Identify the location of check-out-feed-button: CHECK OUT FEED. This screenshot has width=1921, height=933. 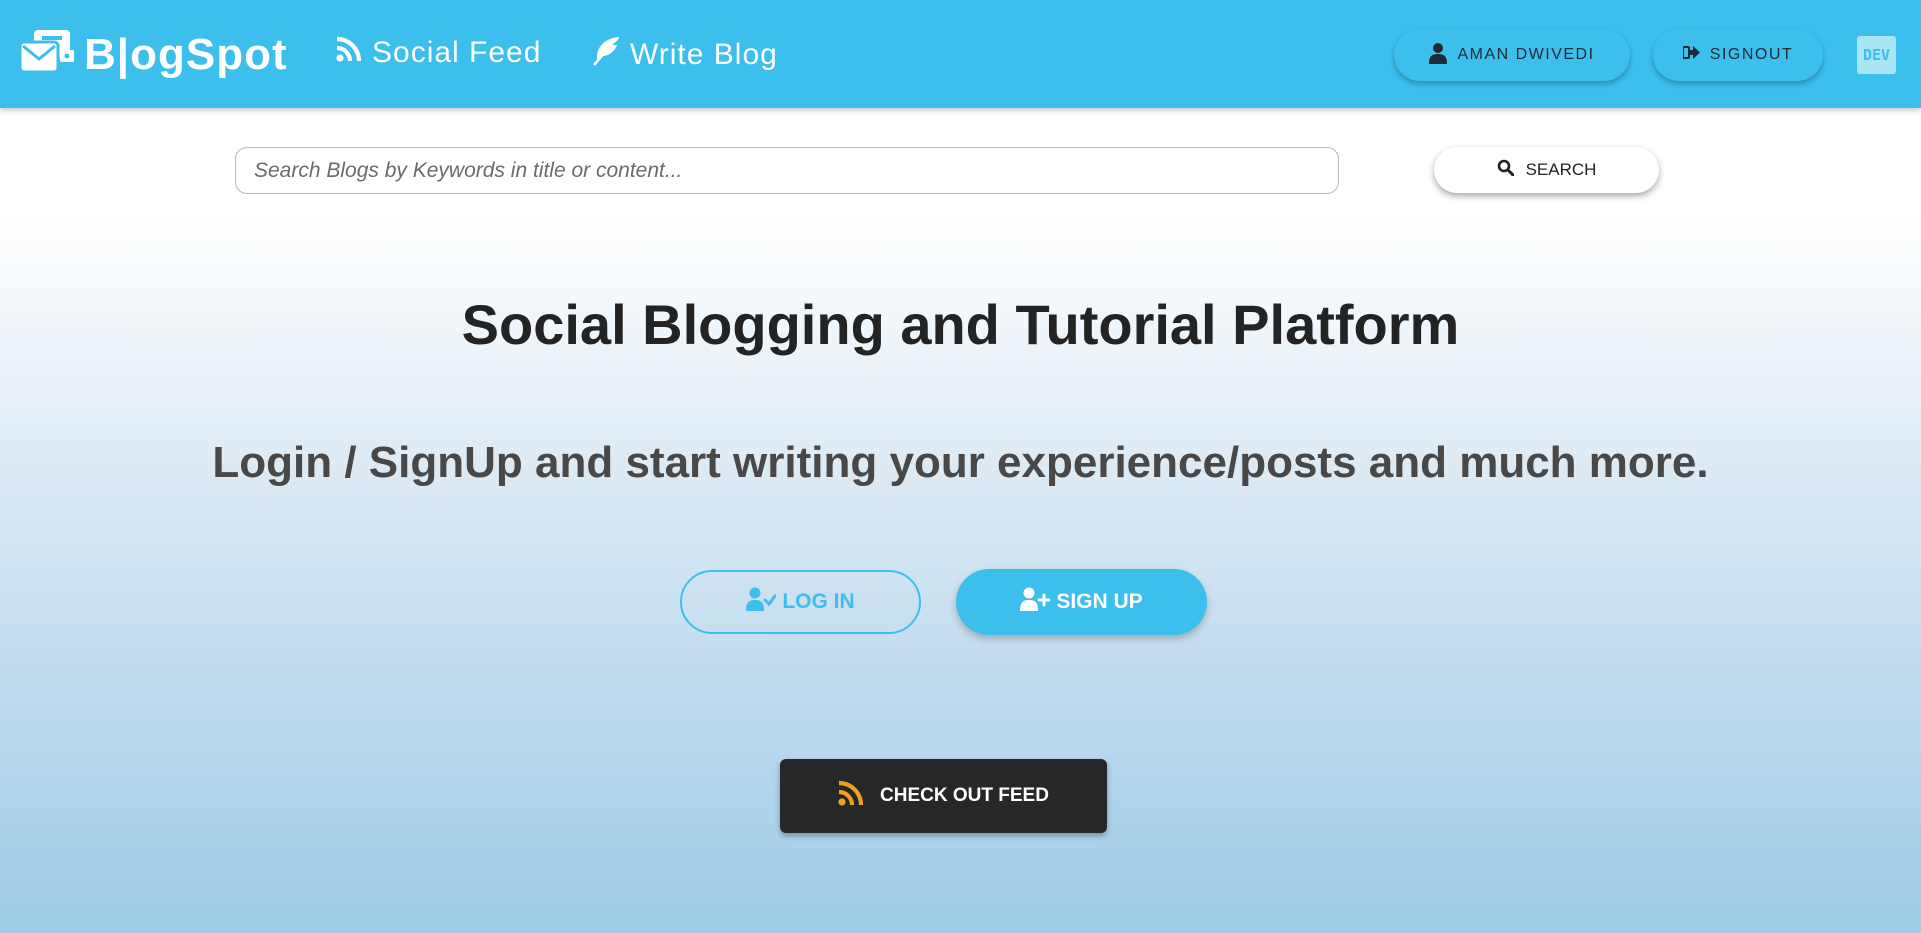
(943, 796).